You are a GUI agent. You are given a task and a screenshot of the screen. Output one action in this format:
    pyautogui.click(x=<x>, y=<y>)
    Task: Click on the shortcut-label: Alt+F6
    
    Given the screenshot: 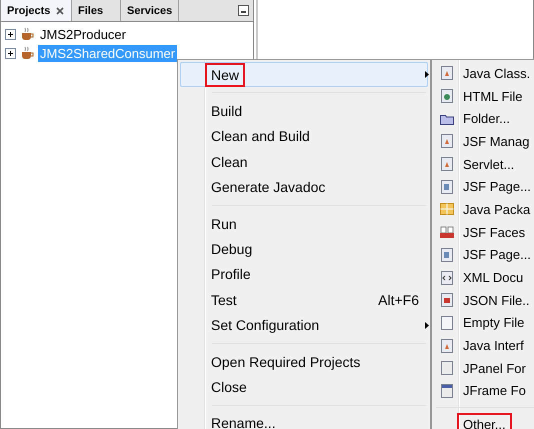 What is the action you would take?
    pyautogui.click(x=398, y=300)
    